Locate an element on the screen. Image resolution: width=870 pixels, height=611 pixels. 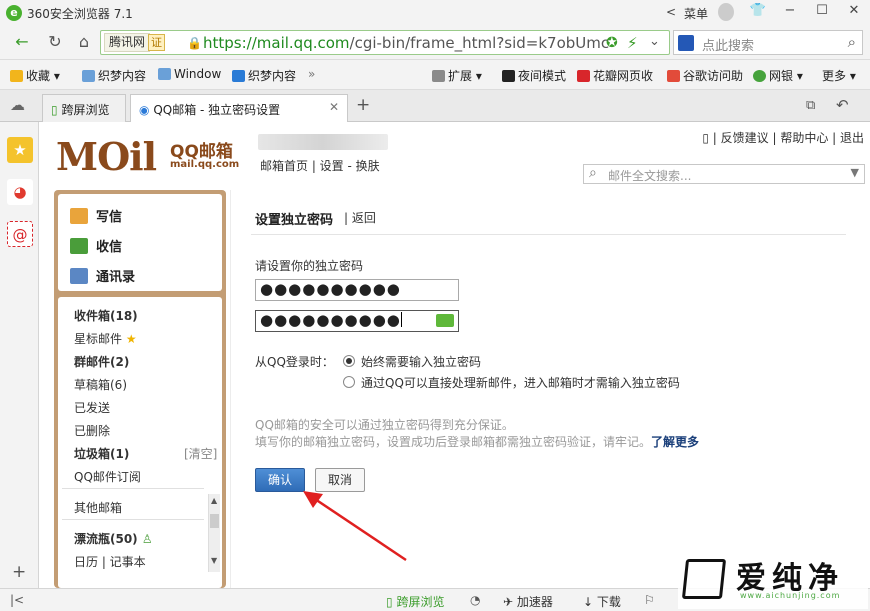
tab-list-icon: ⧉ is located at coordinates (810, 105).